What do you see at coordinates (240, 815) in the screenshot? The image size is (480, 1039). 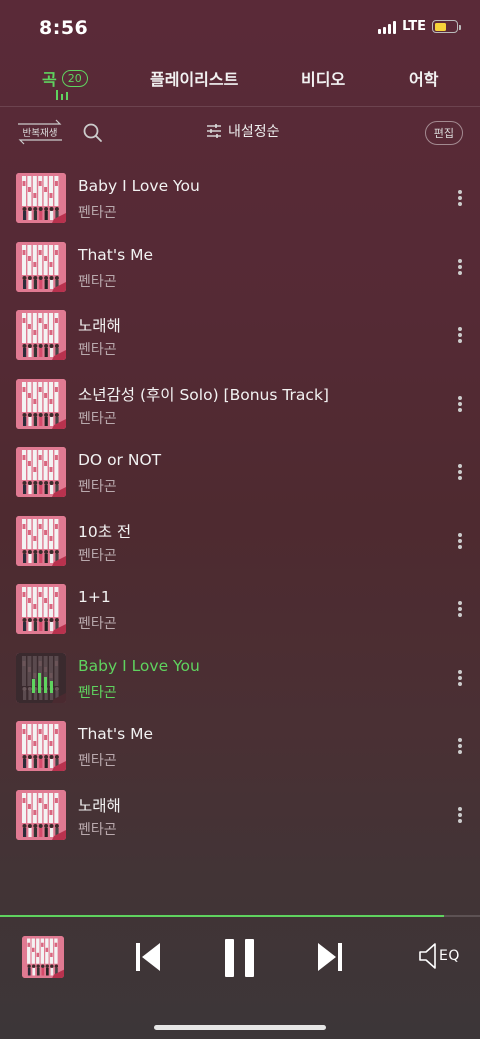 I see `song-row: 노래해 펜타곤` at bounding box center [240, 815].